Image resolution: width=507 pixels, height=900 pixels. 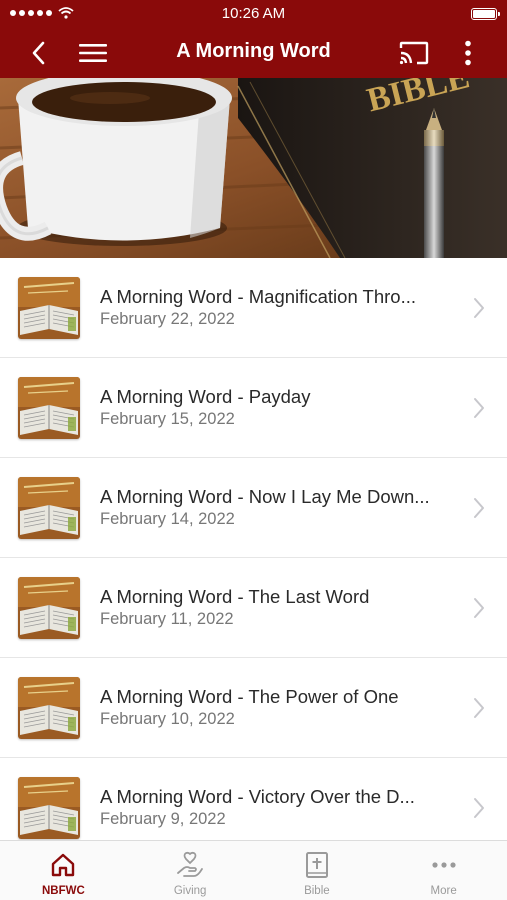 I want to click on tab-nbfwc: NBFWC, so click(x=63, y=870).